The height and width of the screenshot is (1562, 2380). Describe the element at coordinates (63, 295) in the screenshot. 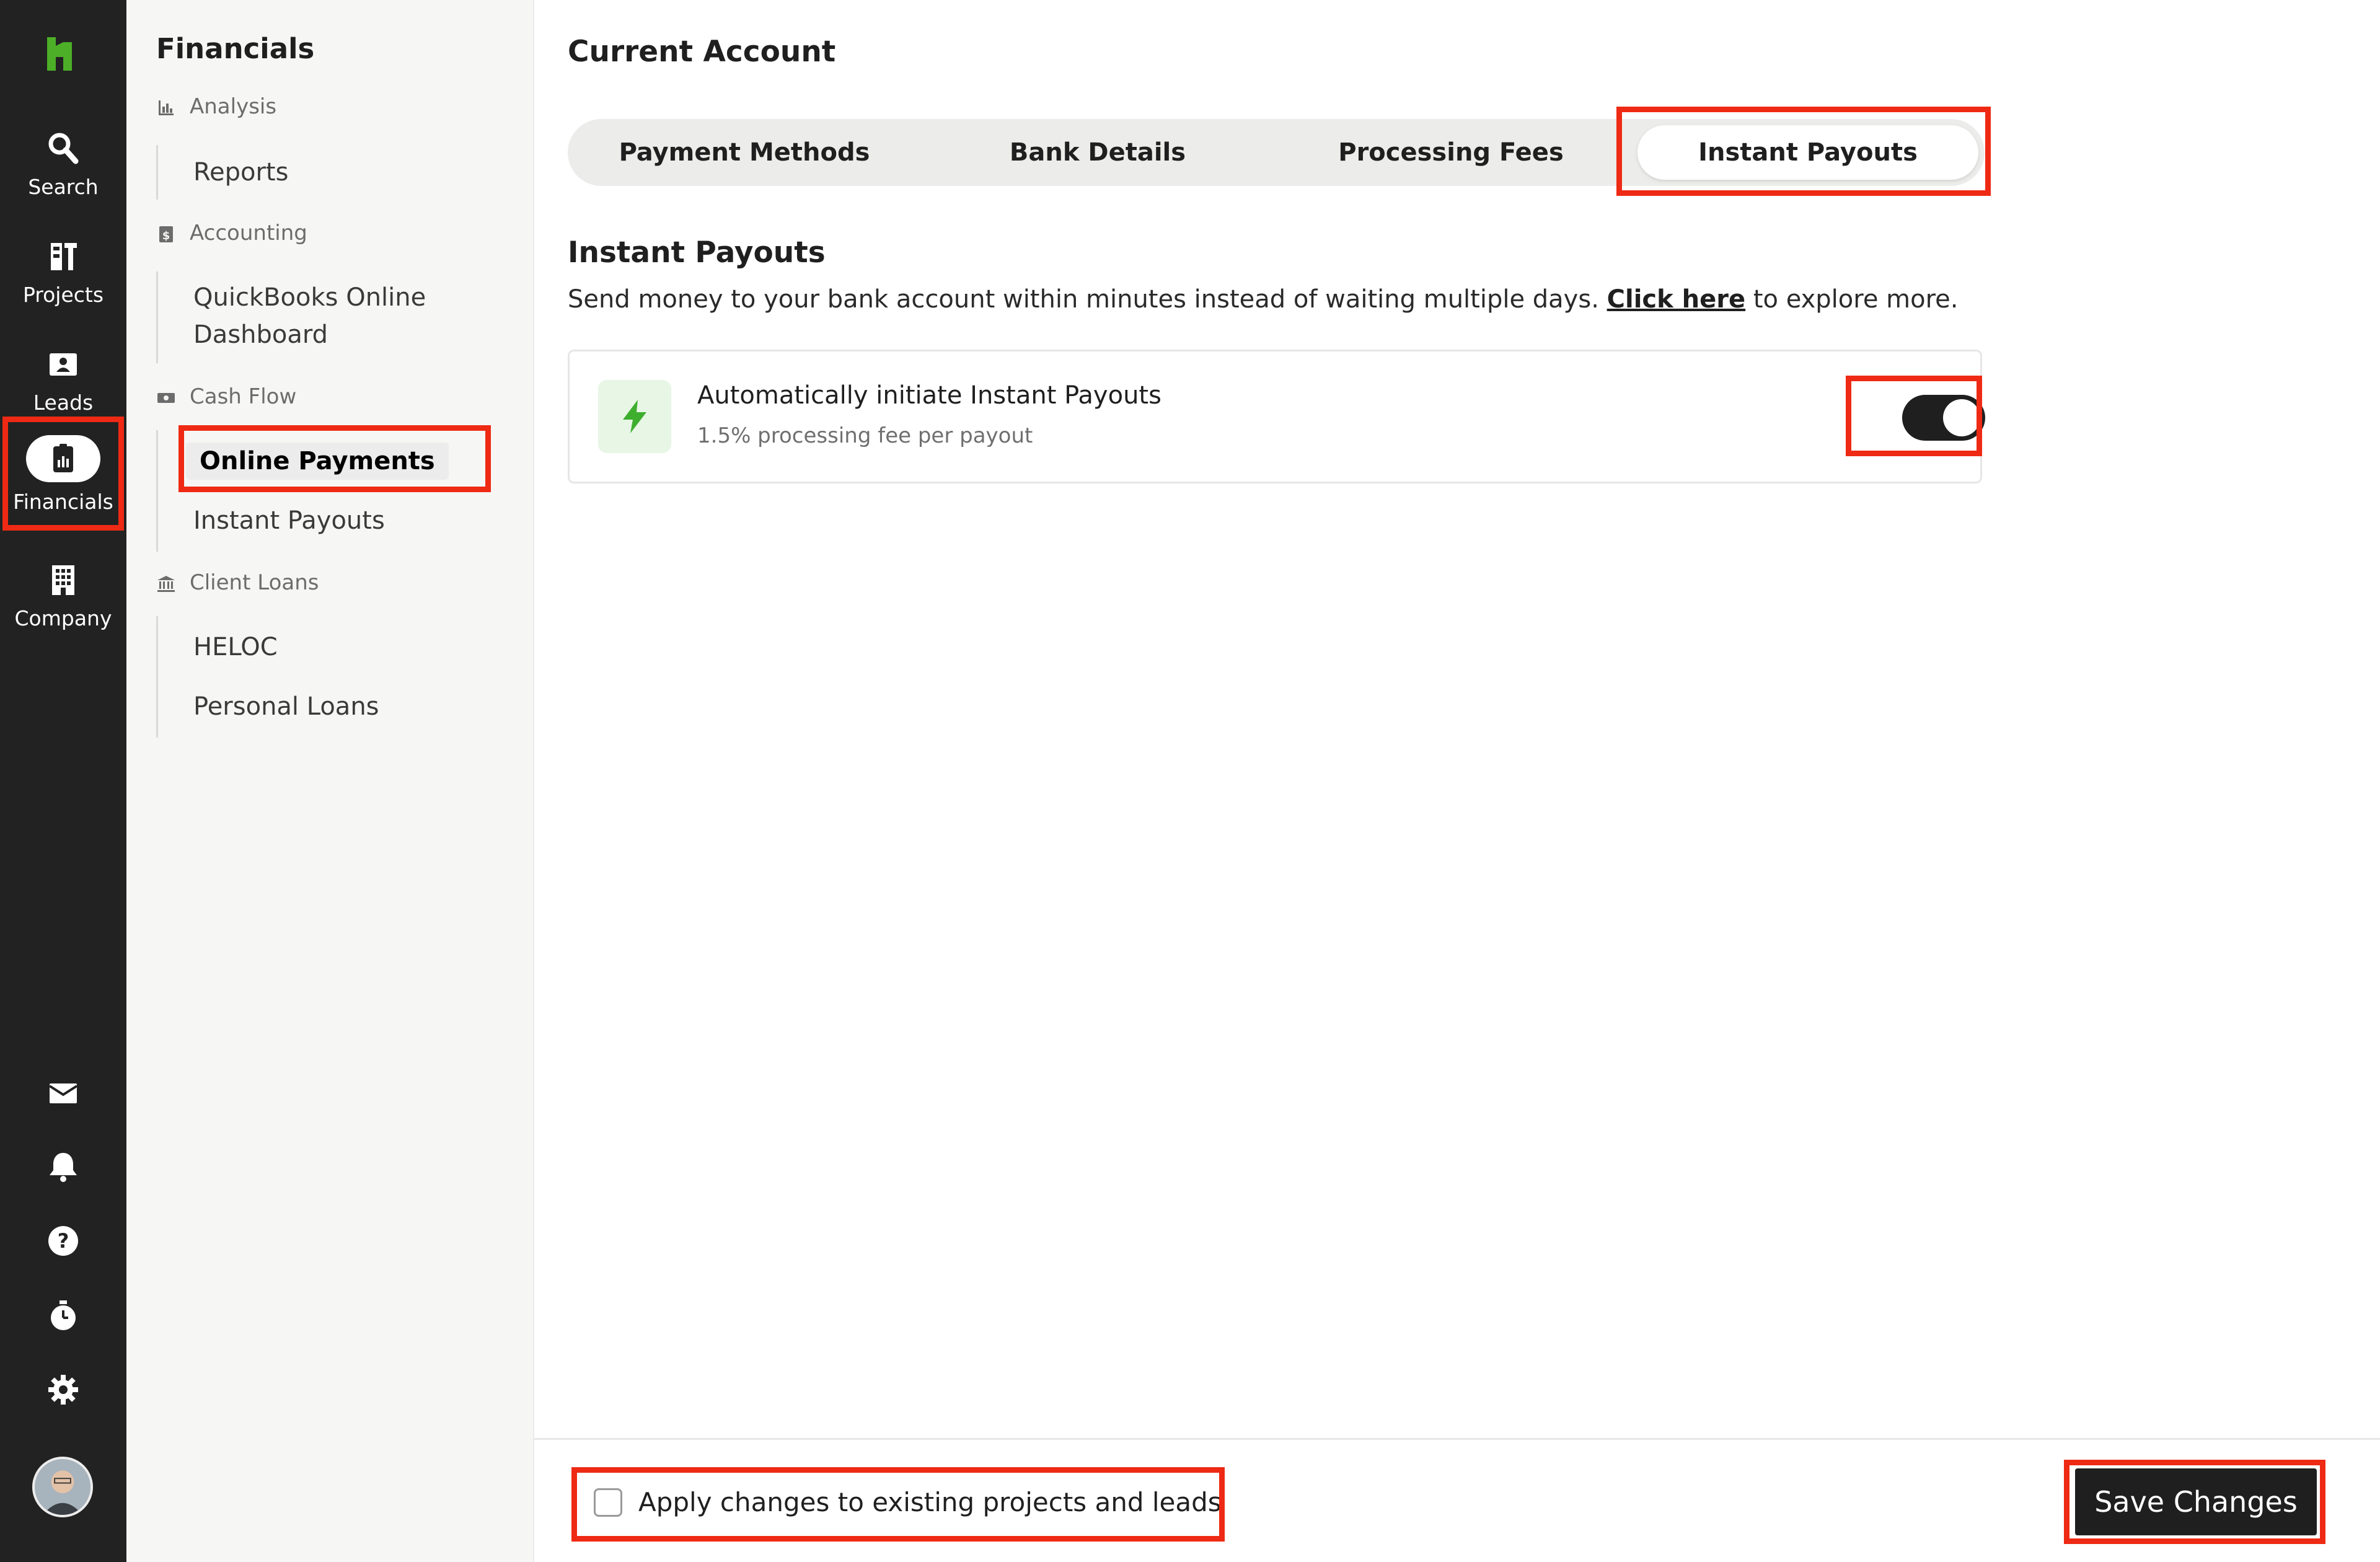

I see `rail-label: Projects` at that location.